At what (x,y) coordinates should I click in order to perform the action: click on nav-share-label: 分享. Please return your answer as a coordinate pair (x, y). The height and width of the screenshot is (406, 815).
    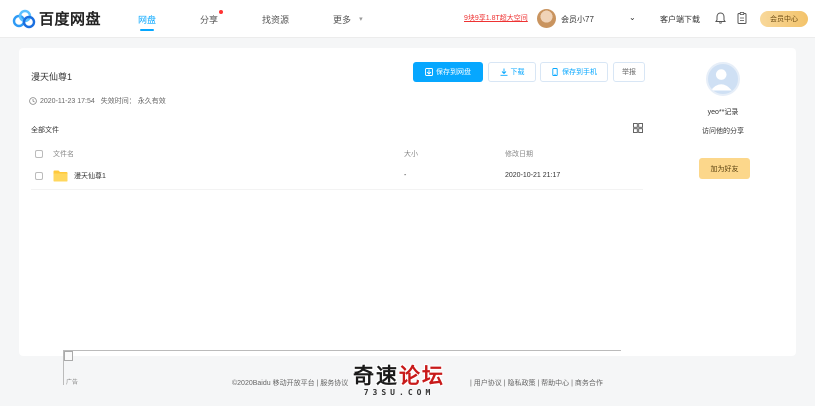
    Looking at the image, I should click on (209, 19).